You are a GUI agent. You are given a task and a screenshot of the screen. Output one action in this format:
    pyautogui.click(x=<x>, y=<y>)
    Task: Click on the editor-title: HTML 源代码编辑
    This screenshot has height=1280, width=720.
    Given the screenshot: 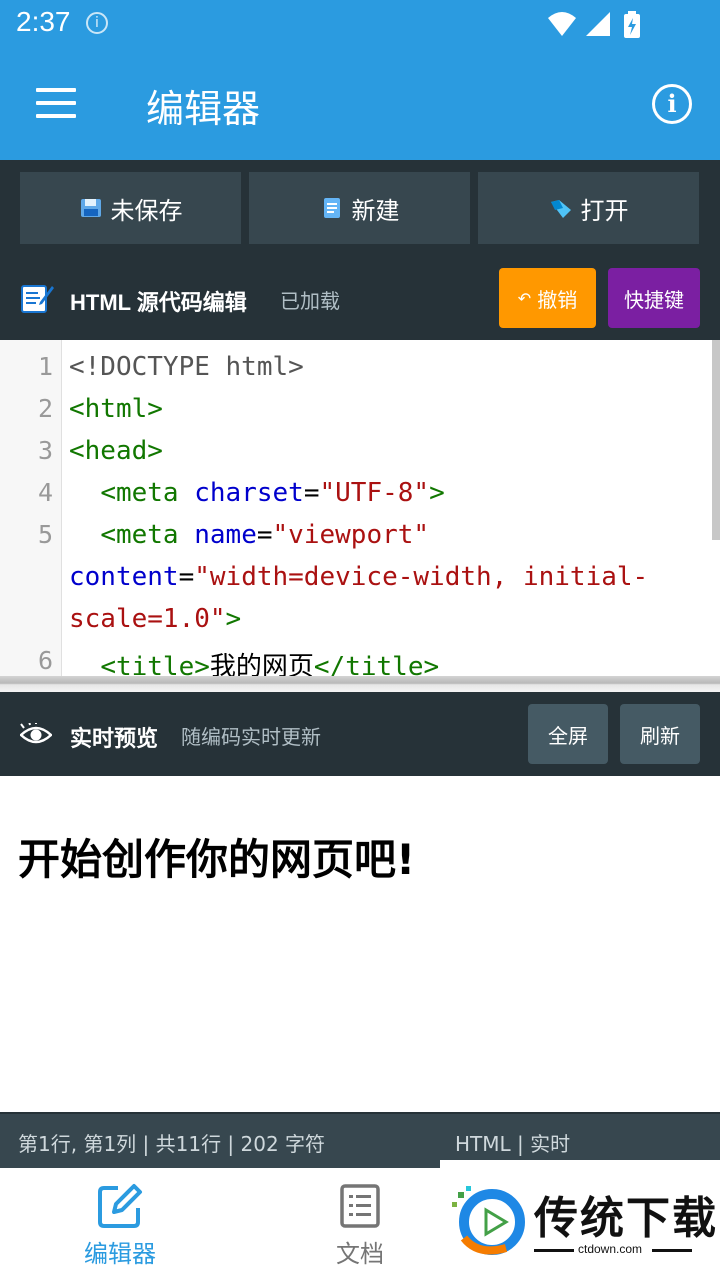 What is the action you would take?
    pyautogui.click(x=158, y=302)
    